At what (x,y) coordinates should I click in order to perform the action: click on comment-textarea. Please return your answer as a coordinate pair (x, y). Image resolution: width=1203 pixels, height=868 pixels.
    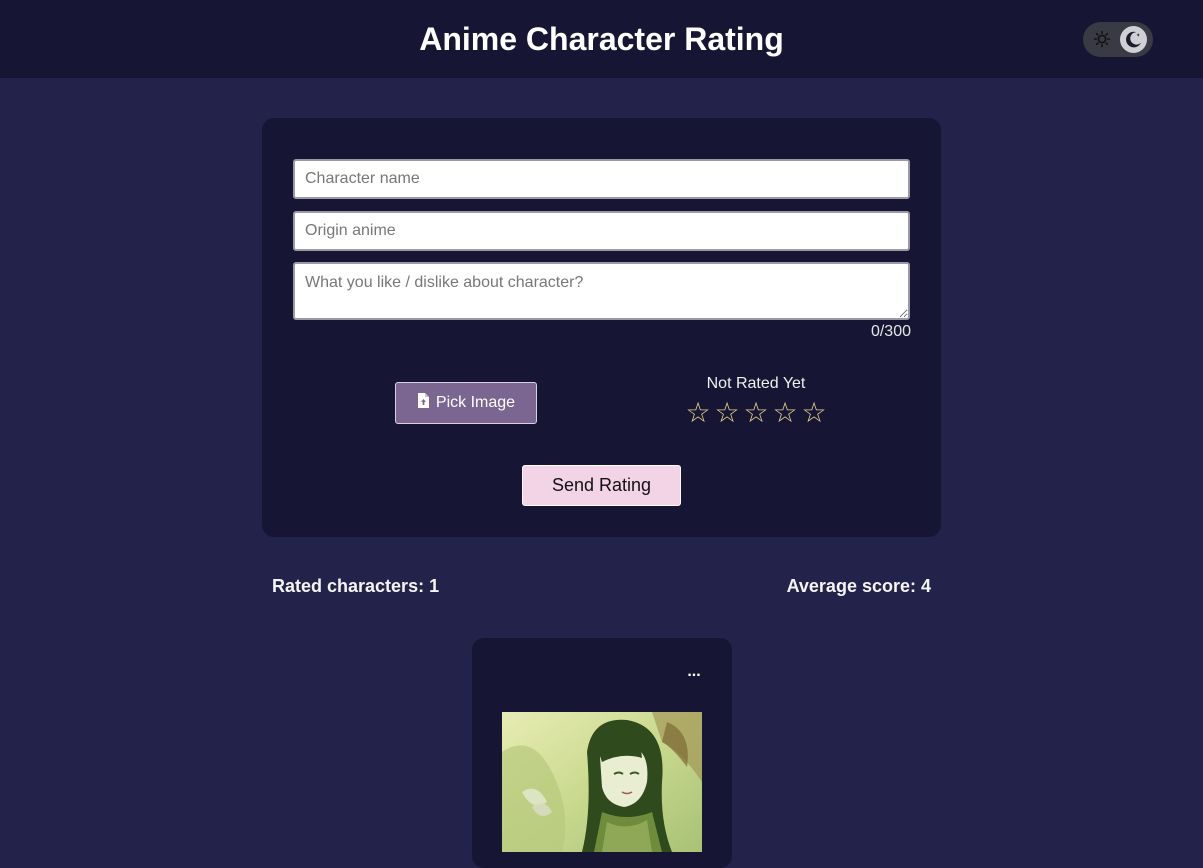
    Looking at the image, I should click on (601, 291).